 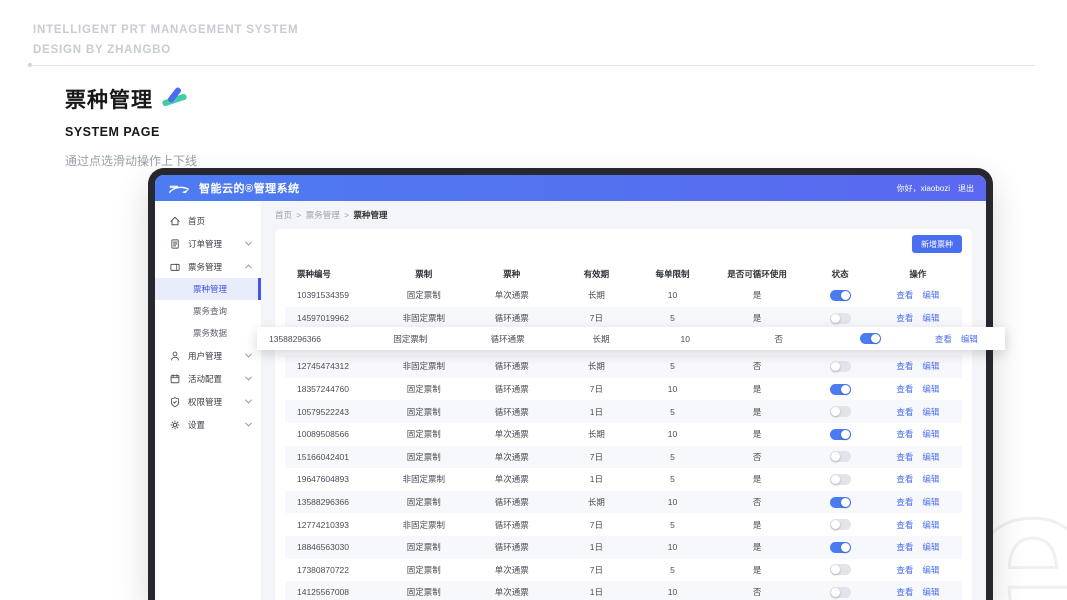 What do you see at coordinates (208, 311) in the screenshot?
I see `sidebar-subitem: 票务查询` at bounding box center [208, 311].